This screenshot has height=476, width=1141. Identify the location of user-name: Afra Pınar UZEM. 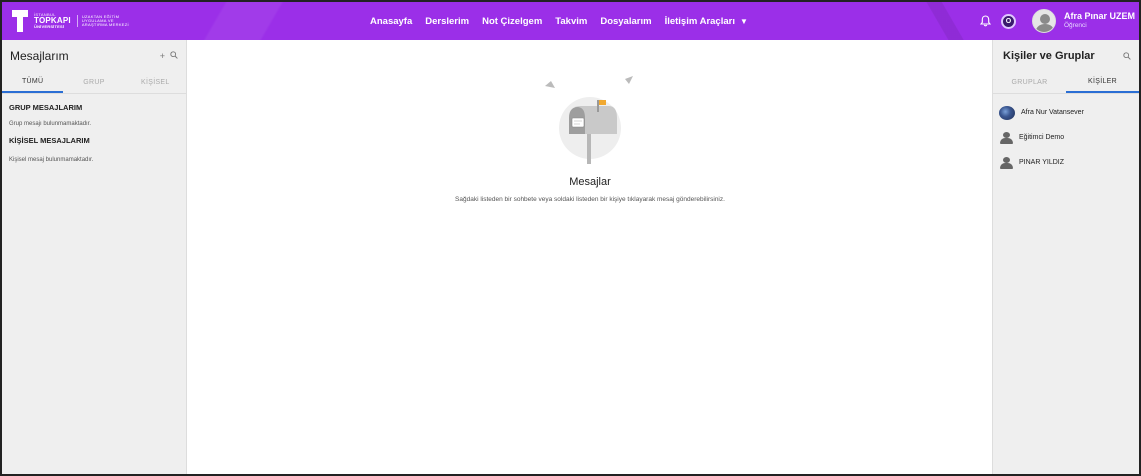
(1099, 16).